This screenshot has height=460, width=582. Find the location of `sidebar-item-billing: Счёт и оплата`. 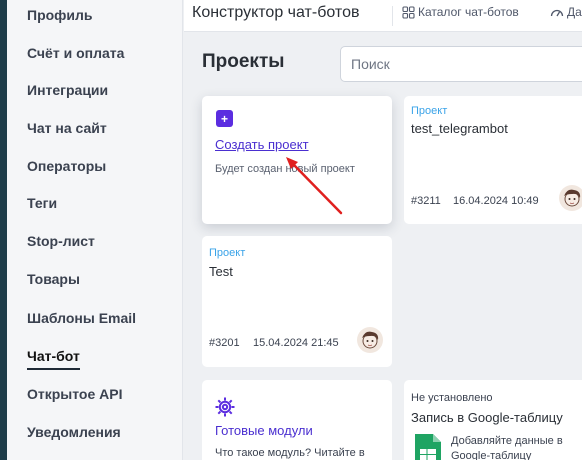

sidebar-item-billing: Счёт и оплата is located at coordinates (75, 53).